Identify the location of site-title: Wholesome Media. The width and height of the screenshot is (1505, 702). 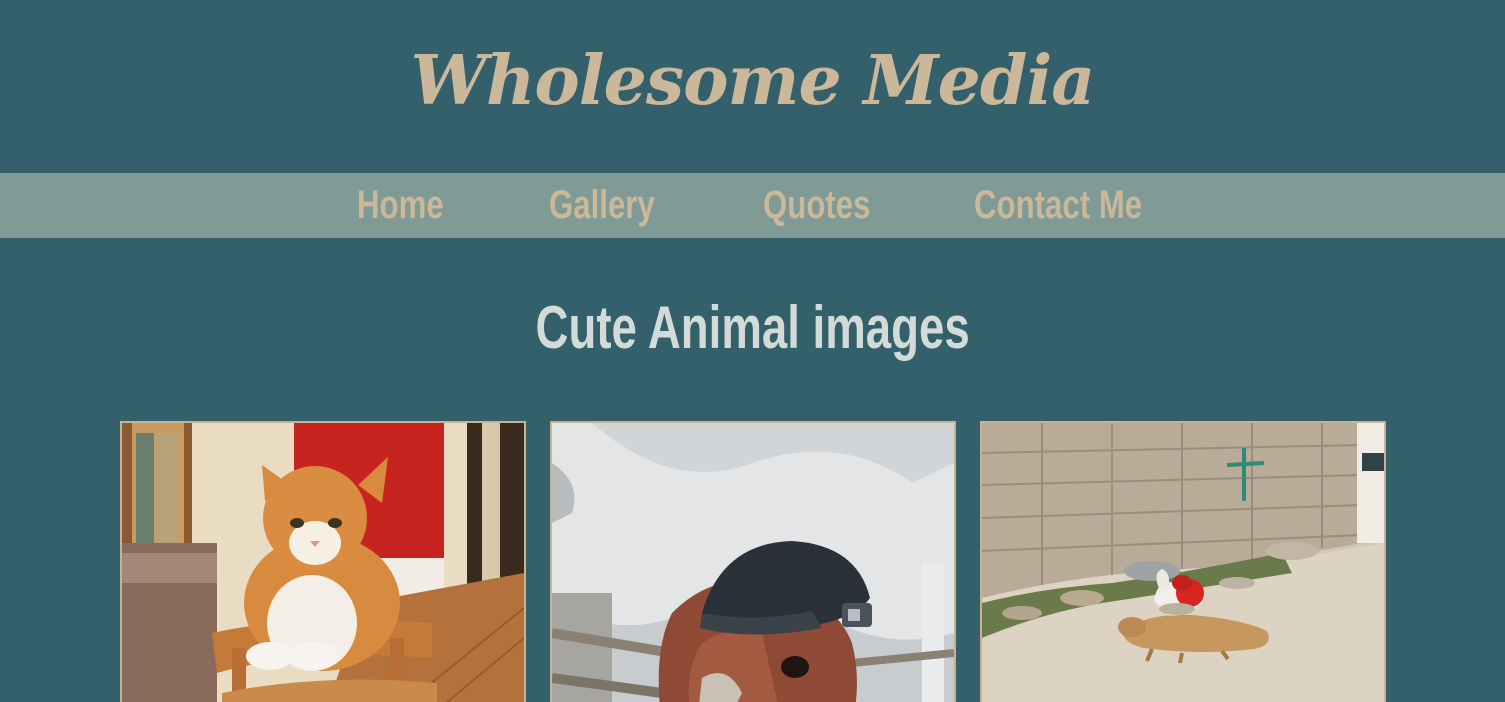
(753, 81).